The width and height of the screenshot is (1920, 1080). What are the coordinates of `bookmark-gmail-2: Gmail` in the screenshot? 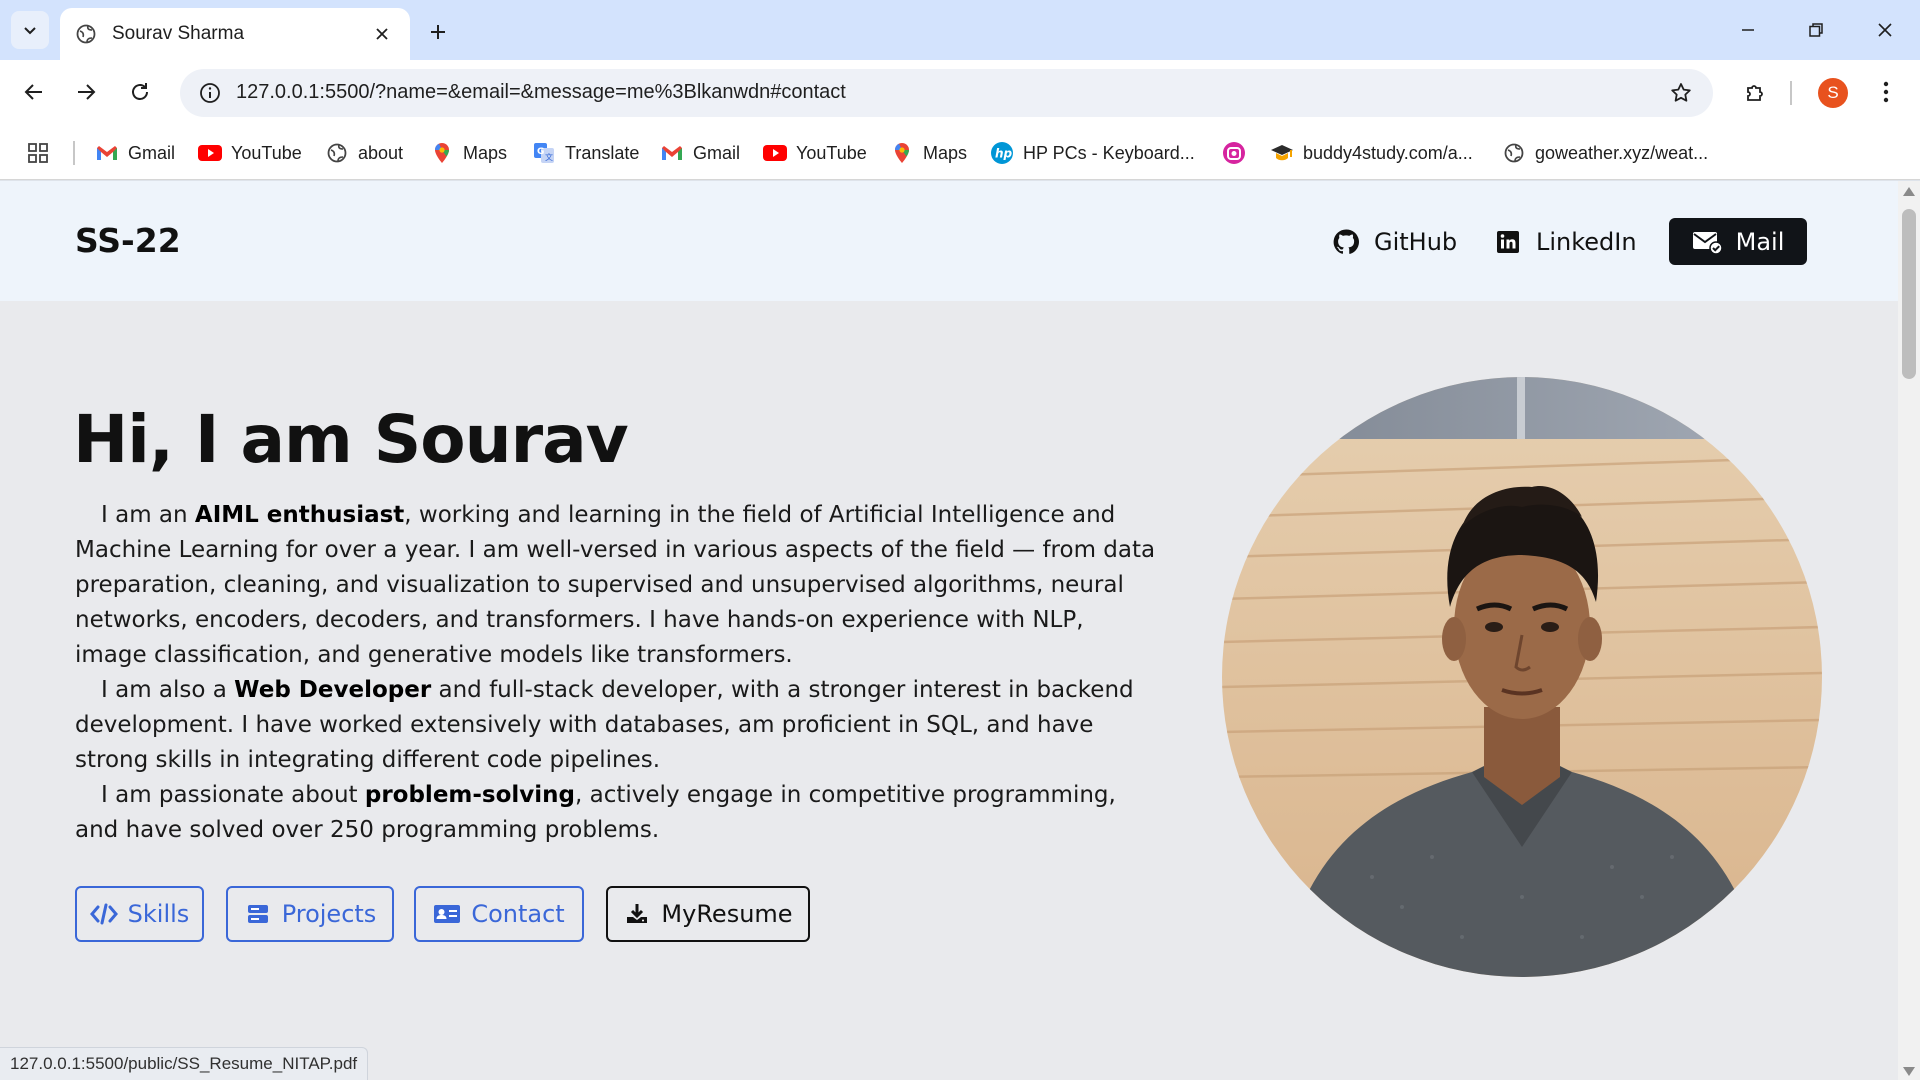 It's located at (700, 153).